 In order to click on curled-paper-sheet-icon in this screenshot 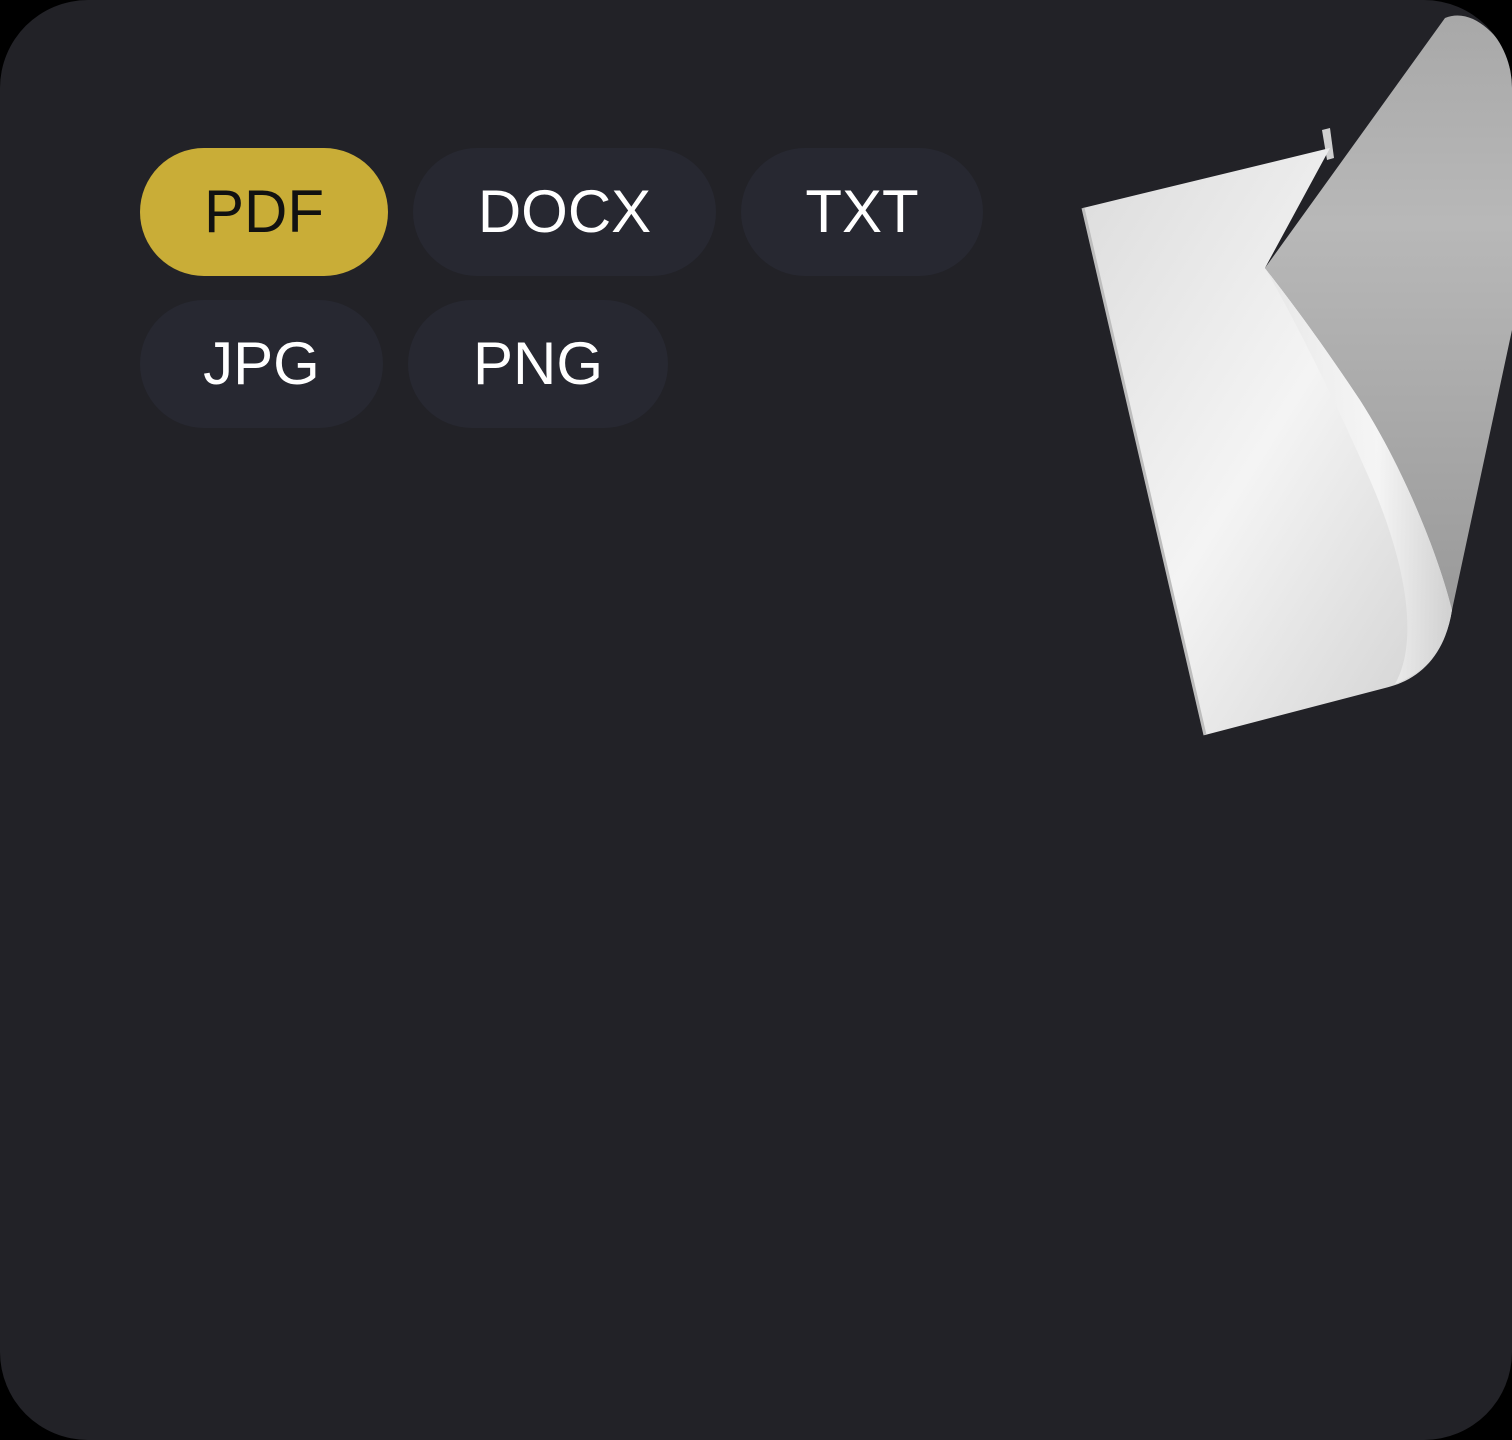, I will do `click(1296, 375)`.